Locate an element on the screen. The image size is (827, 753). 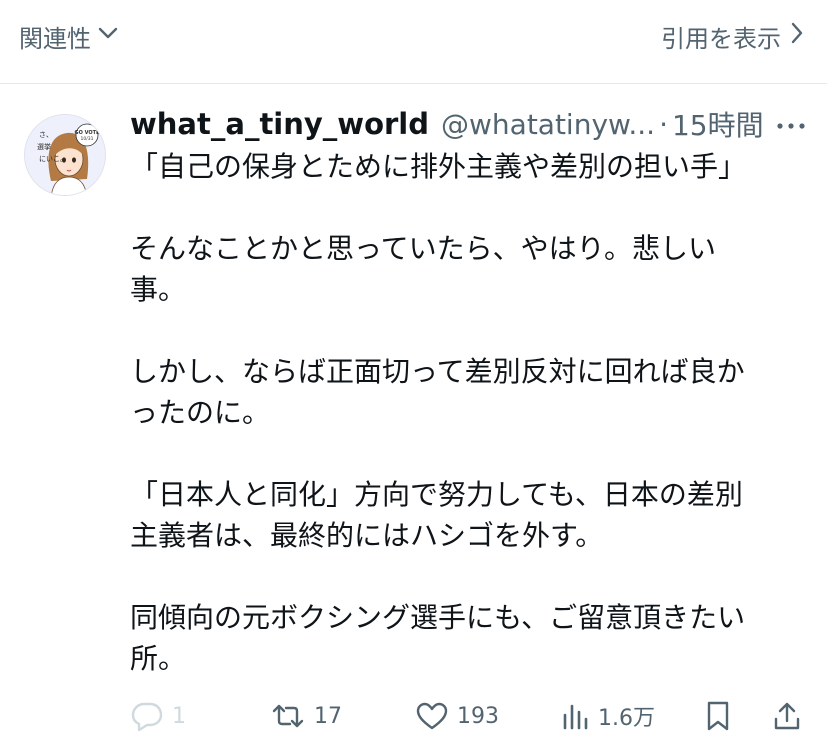
reply-button: 1 is located at coordinates (158, 716).